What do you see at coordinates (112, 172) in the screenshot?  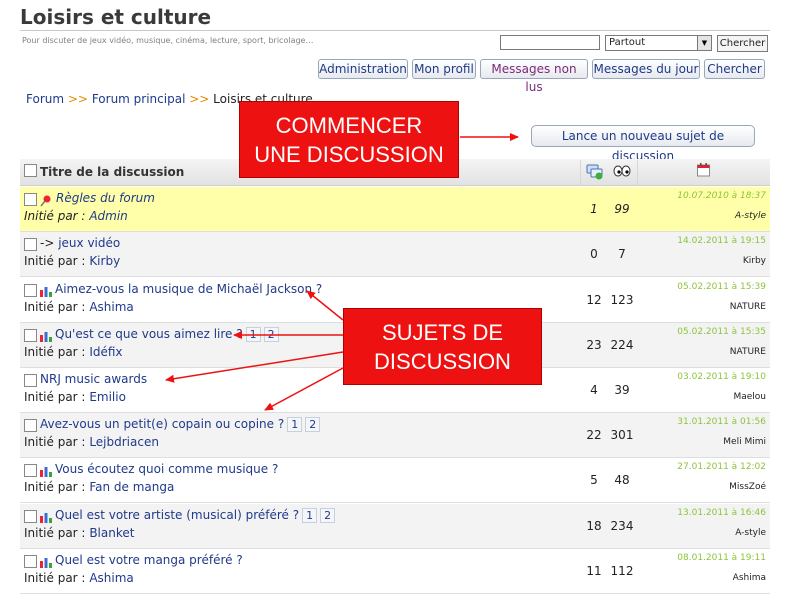 I see `column-title-header: Titre de la discussion` at bounding box center [112, 172].